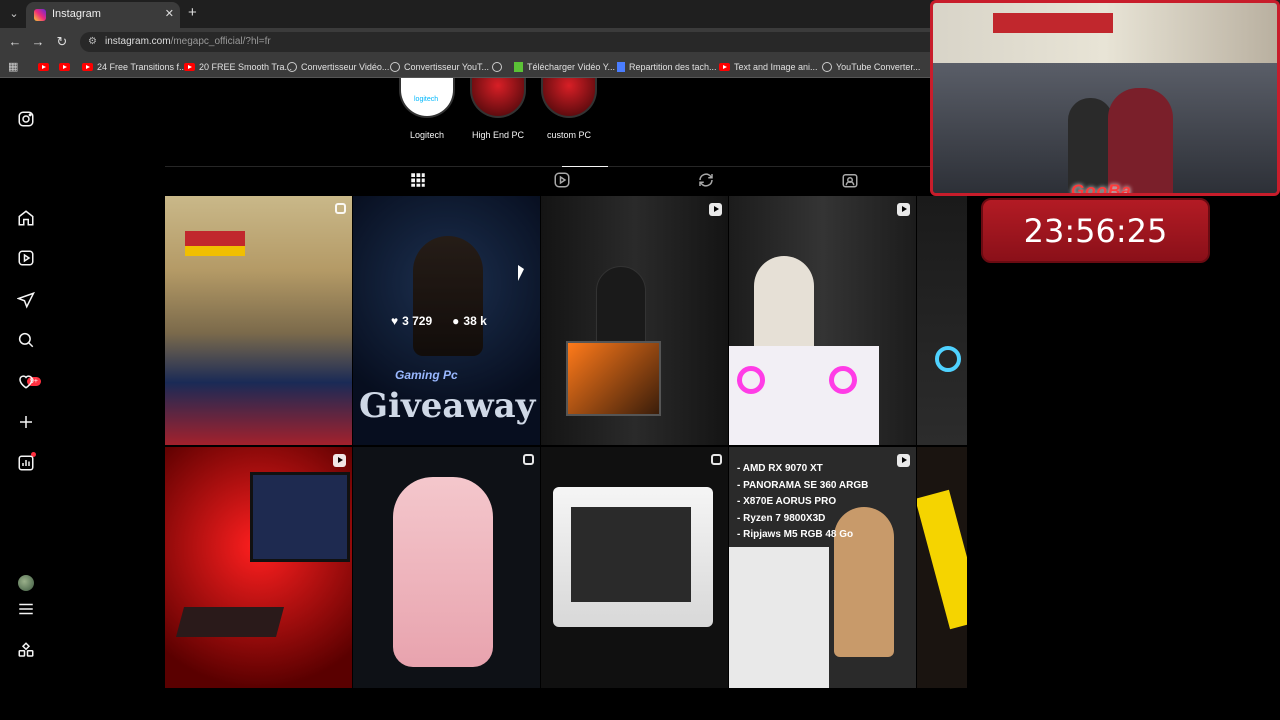 The height and width of the screenshot is (720, 1280). Describe the element at coordinates (803, 485) in the screenshot. I see `spec-line: - PANORAMA SE 360 ARGB` at that location.